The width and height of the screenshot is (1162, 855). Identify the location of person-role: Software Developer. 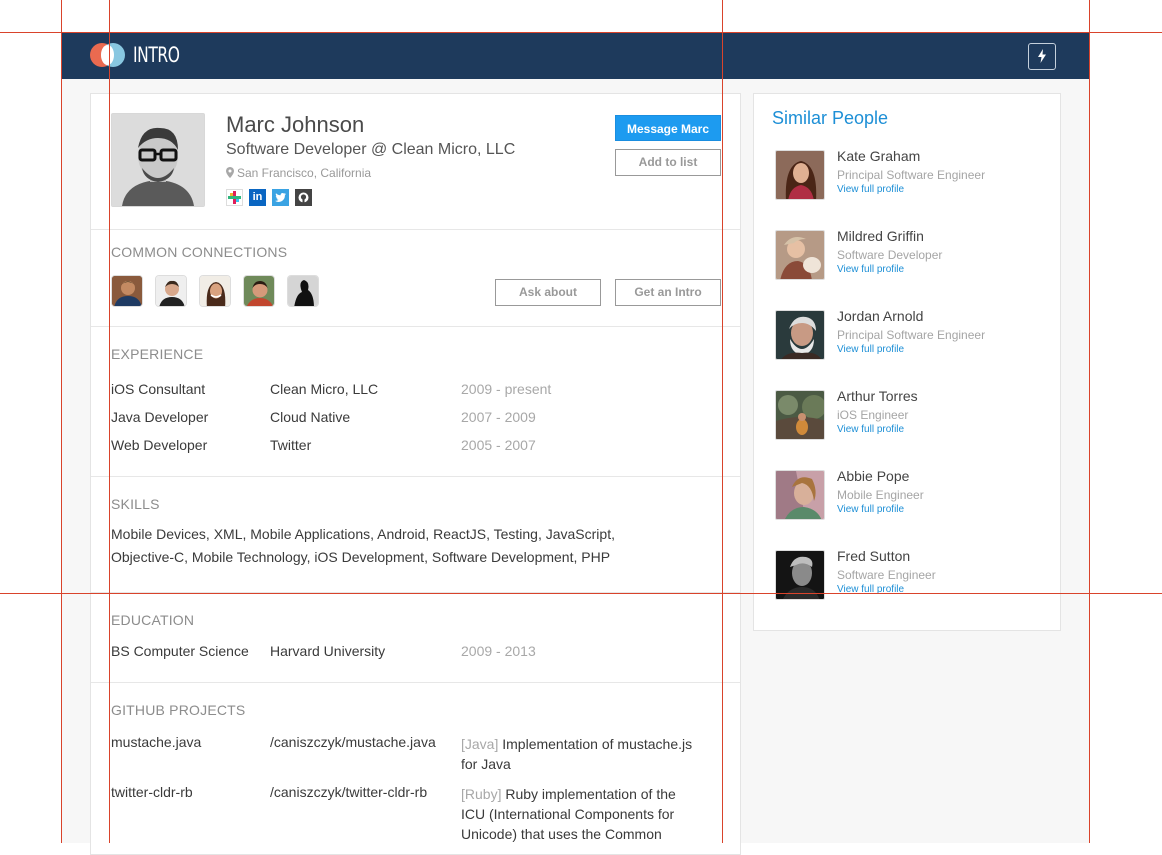
(890, 255).